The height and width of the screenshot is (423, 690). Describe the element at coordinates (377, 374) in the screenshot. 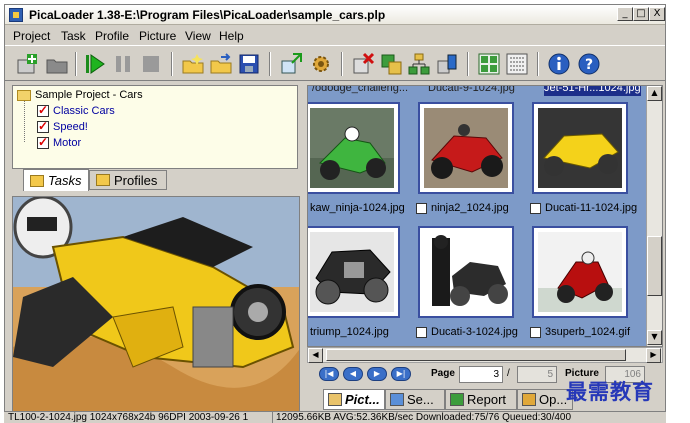

I see `next-page-button: ▶` at that location.